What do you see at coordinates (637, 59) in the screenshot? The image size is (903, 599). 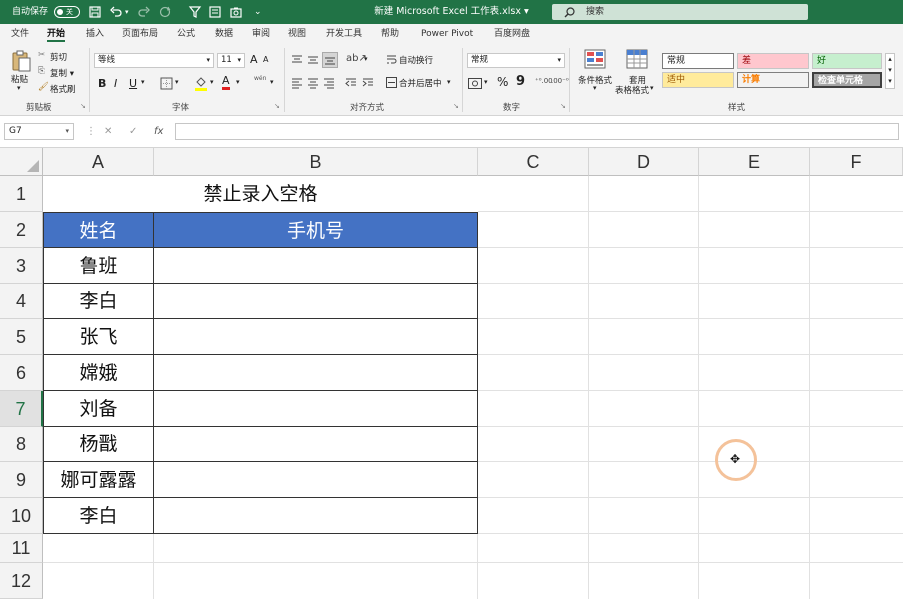 I see `format-as-table-icon` at bounding box center [637, 59].